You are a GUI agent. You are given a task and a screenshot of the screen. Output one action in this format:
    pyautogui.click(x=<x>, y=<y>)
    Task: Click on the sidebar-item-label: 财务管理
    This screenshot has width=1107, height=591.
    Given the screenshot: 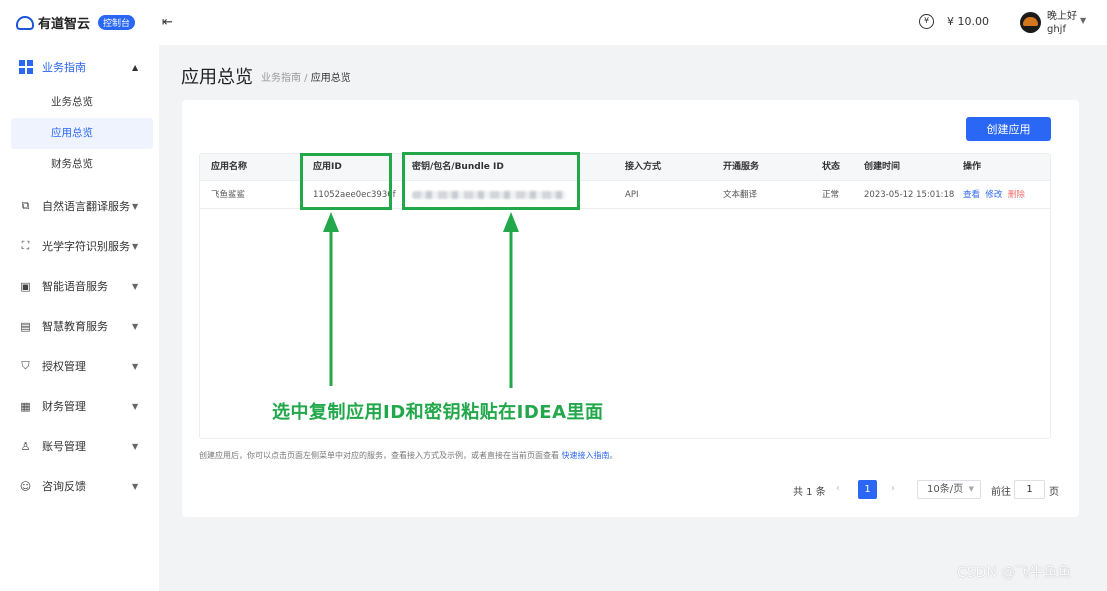 What is the action you would take?
    pyautogui.click(x=64, y=406)
    